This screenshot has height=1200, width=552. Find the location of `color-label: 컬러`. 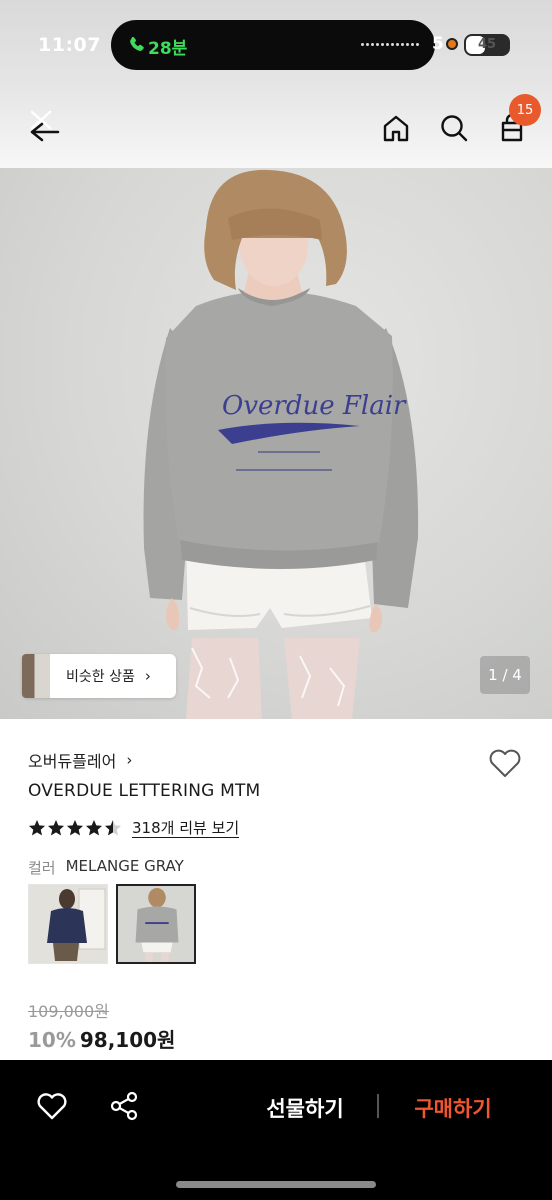

color-label: 컬러 is located at coordinates (42, 868).